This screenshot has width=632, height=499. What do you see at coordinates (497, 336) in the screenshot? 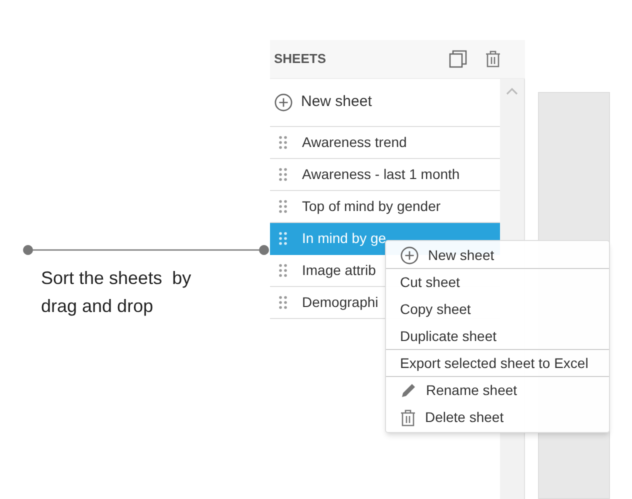
I see `menu-item: Duplicate sheet` at bounding box center [497, 336].